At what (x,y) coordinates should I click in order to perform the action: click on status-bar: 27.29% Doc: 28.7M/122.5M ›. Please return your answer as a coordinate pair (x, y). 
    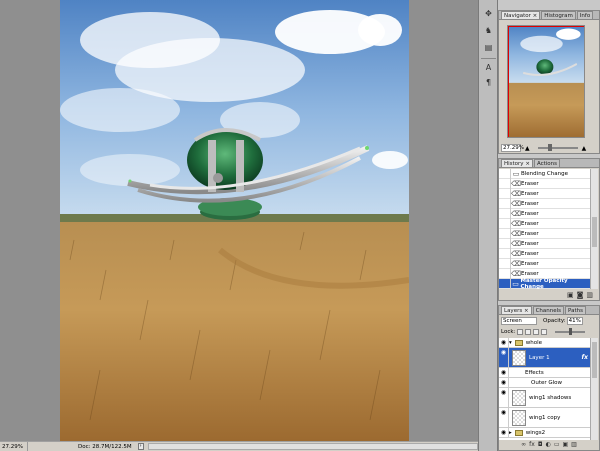
    Looking at the image, I should click on (239, 446).